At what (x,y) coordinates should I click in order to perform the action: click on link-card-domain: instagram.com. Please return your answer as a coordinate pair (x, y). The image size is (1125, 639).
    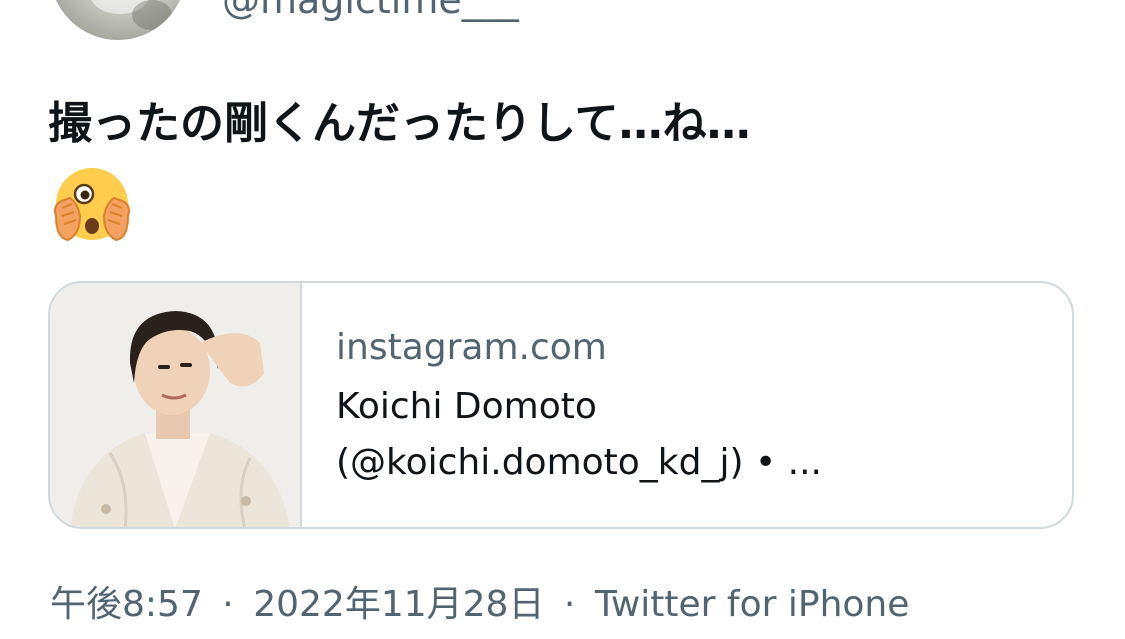
    Looking at the image, I should click on (471, 347).